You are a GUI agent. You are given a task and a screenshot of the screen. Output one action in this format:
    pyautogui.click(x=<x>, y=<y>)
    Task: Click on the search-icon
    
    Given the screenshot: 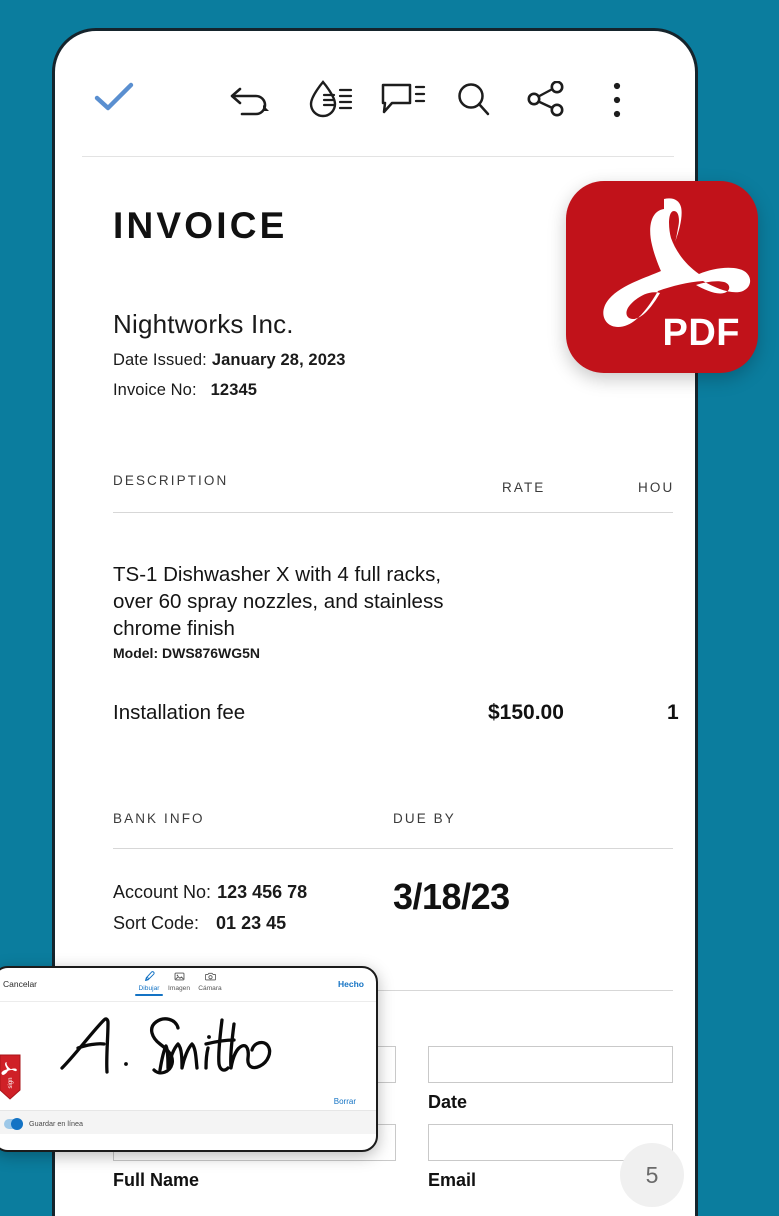 What is the action you would take?
    pyautogui.click(x=475, y=99)
    